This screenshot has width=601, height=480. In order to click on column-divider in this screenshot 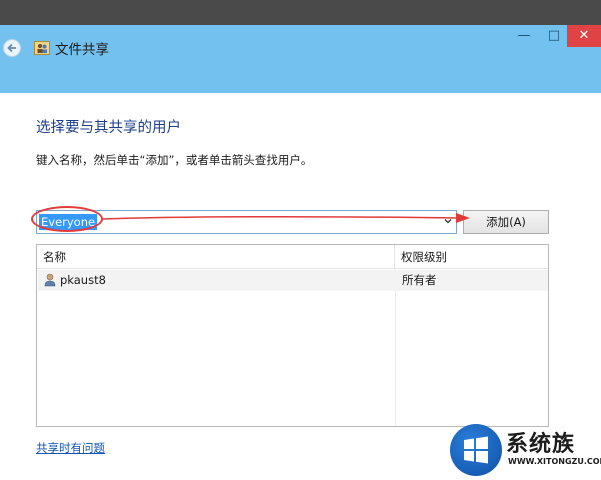, I will do `click(395, 347)`.